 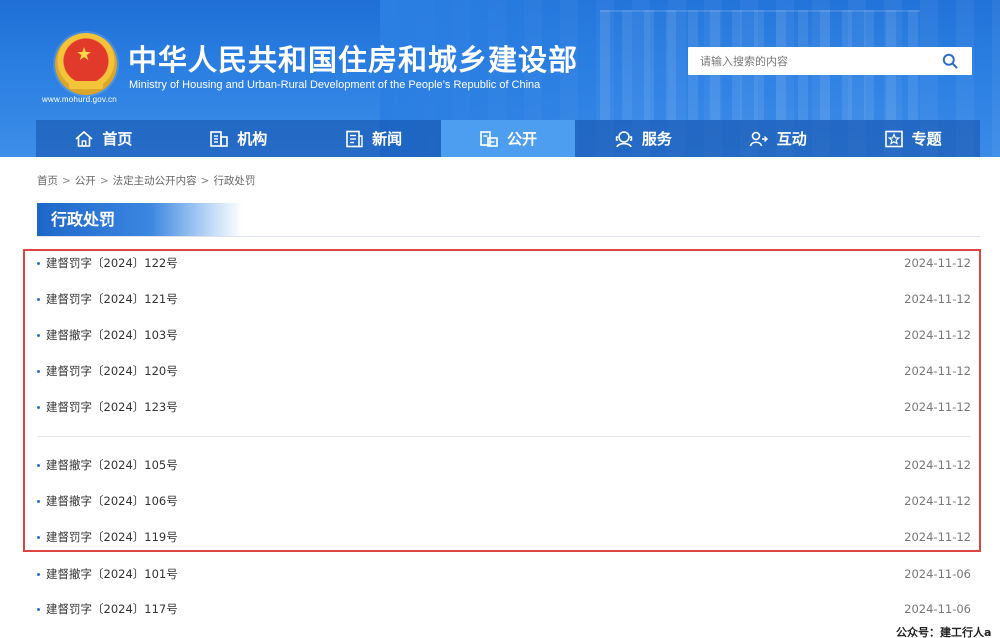 I want to click on nav-item-interact: 互动, so click(x=777, y=138).